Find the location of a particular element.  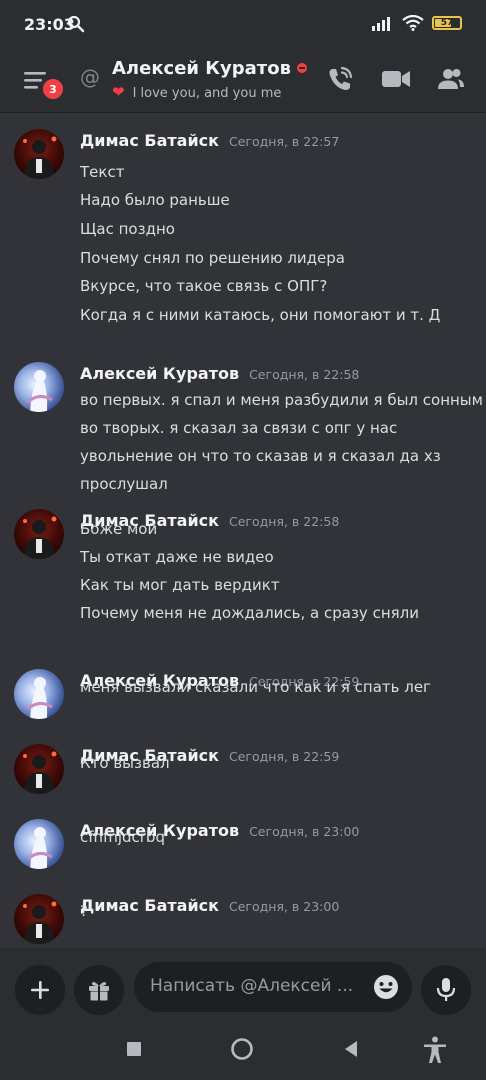

message-author-line: Димас Батайск Сегодня, в 22:57 is located at coordinates (209, 140).